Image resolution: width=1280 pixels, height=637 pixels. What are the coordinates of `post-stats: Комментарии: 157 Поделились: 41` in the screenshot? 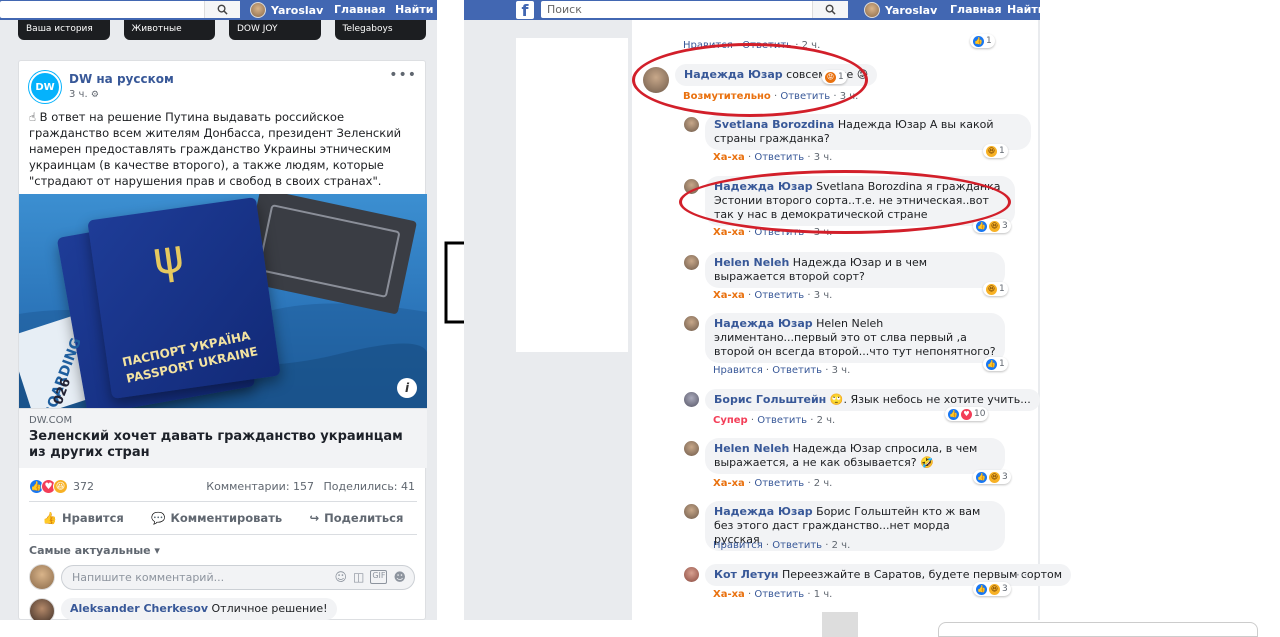 It's located at (310, 486).